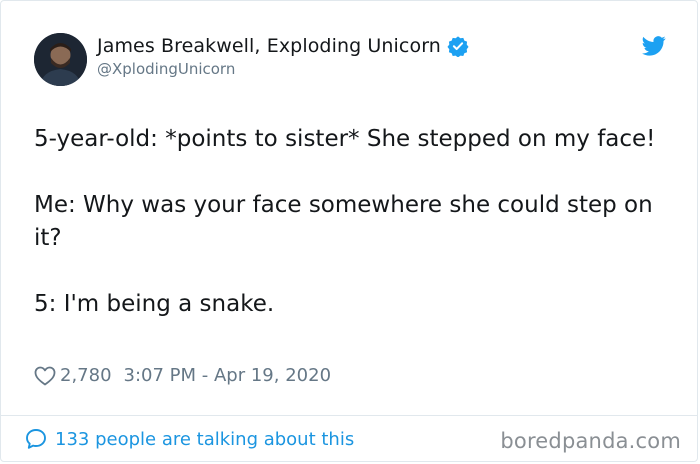 The image size is (700, 464). I want to click on author-display-name: James Breakwell, Exploding Unicorn, so click(269, 46).